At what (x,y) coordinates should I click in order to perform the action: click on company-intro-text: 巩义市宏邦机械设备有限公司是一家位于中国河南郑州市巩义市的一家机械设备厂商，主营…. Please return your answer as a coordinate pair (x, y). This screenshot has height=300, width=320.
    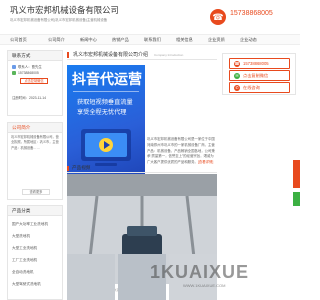
    Looking at the image, I should click on (181, 151).